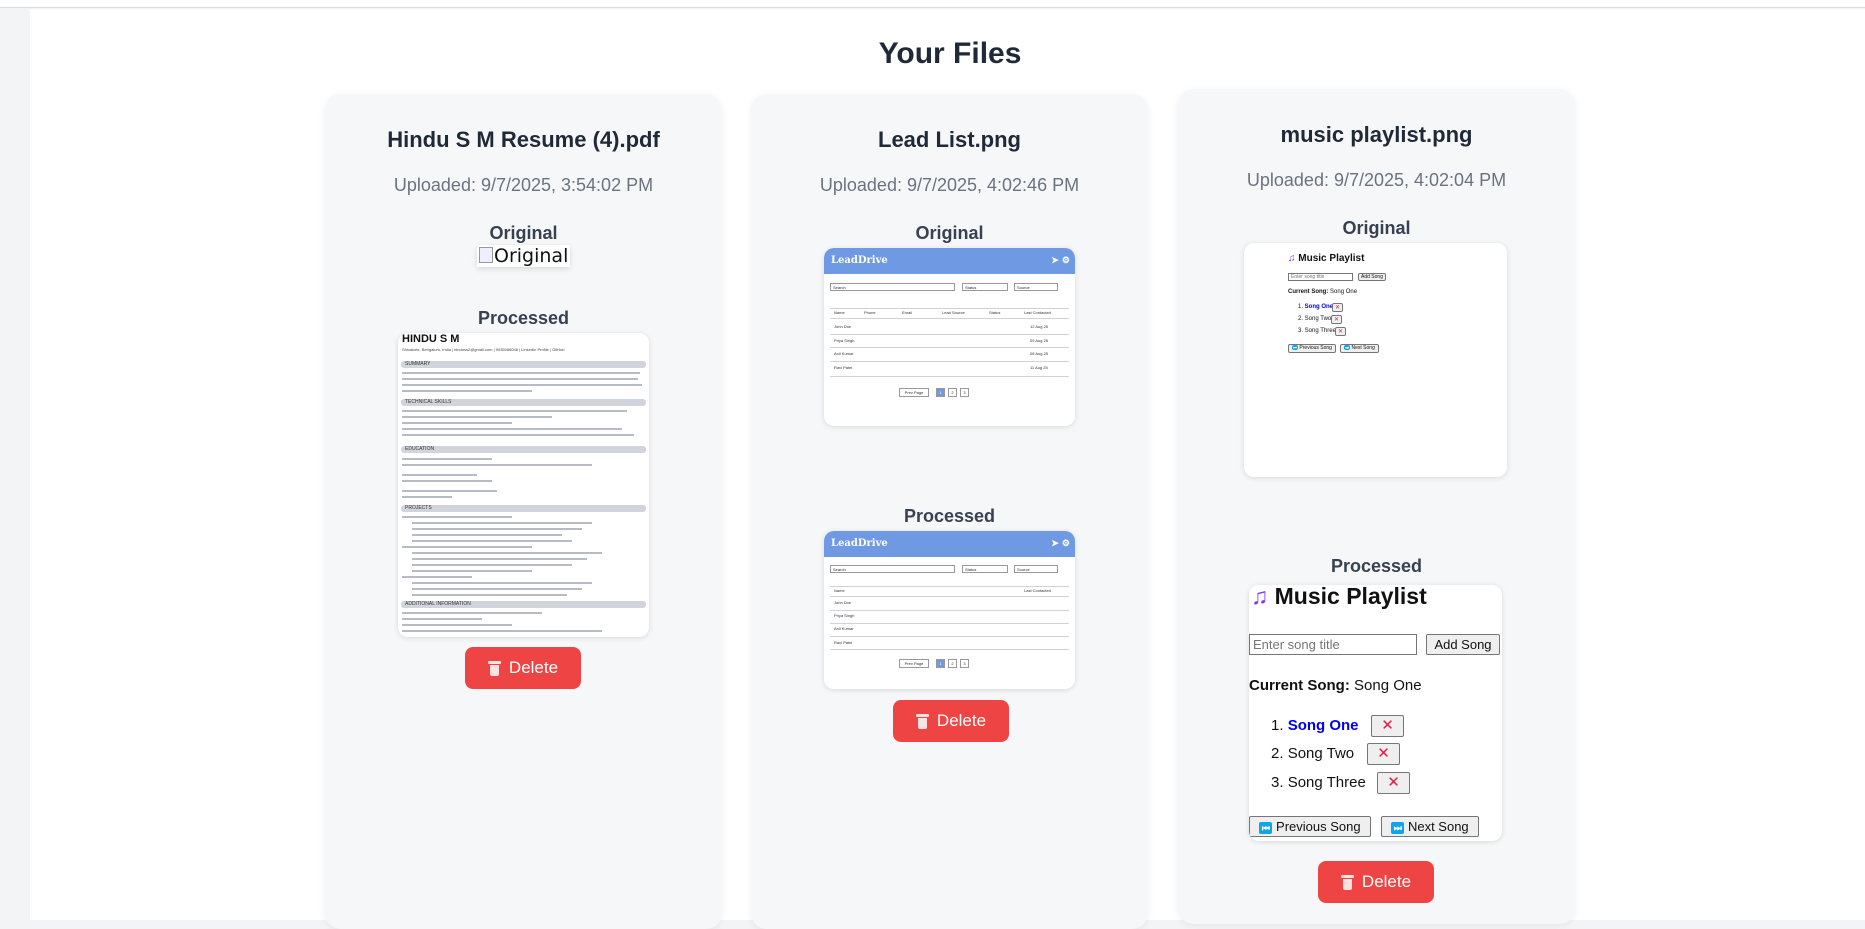 Image resolution: width=1865 pixels, height=929 pixels. I want to click on original-image-broken: Original, so click(524, 256).